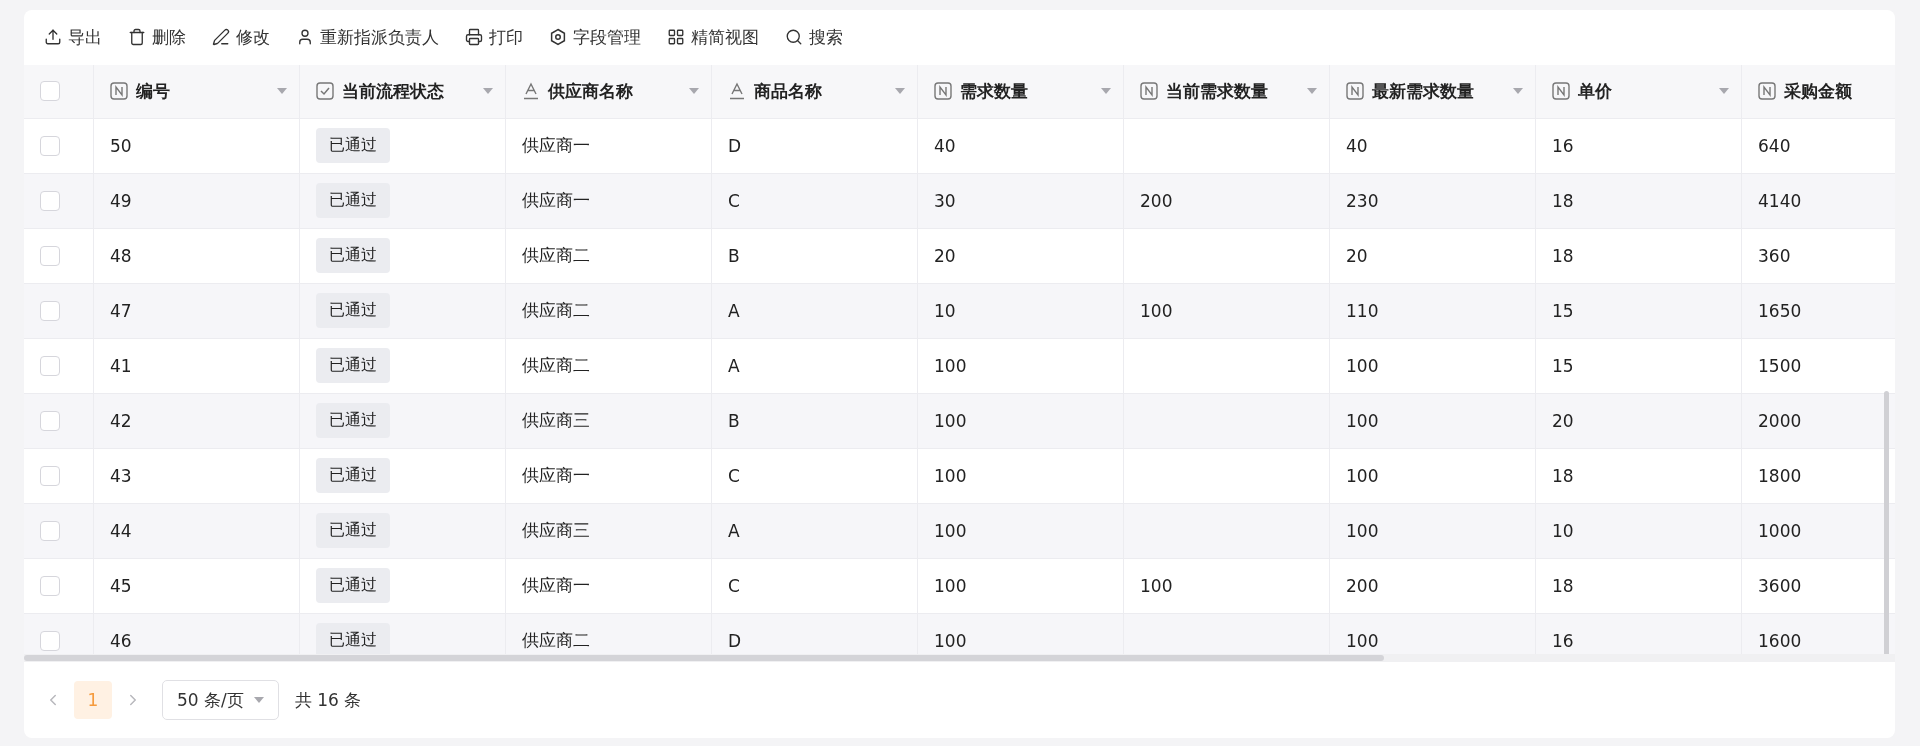  Describe the element at coordinates (1818, 586) in the screenshot. I see `table-cell: 3600` at that location.